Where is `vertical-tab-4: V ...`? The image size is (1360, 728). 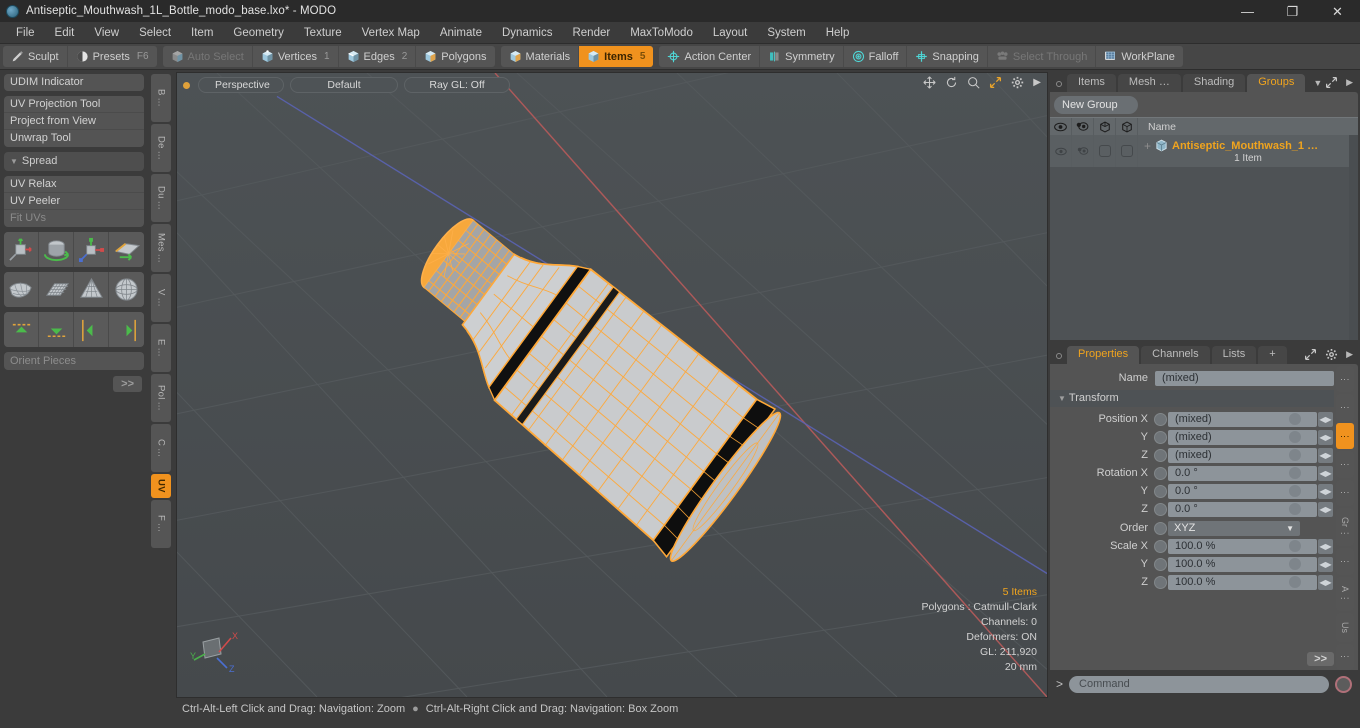 vertical-tab-4: V ... is located at coordinates (161, 298).